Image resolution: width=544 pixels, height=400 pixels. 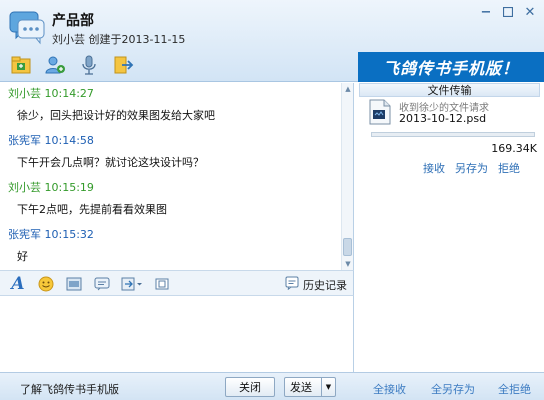 I want to click on file-actions: 接收 另存为 拒绝, so click(x=471, y=168).